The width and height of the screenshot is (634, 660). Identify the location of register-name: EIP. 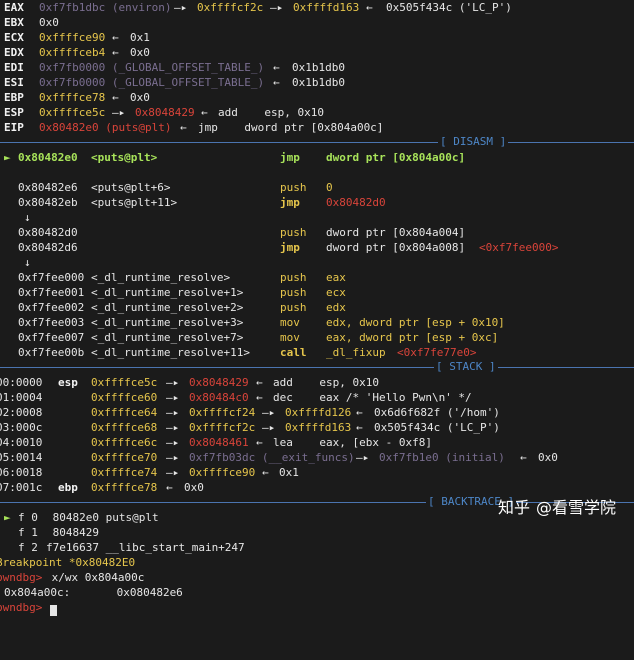
(14, 127).